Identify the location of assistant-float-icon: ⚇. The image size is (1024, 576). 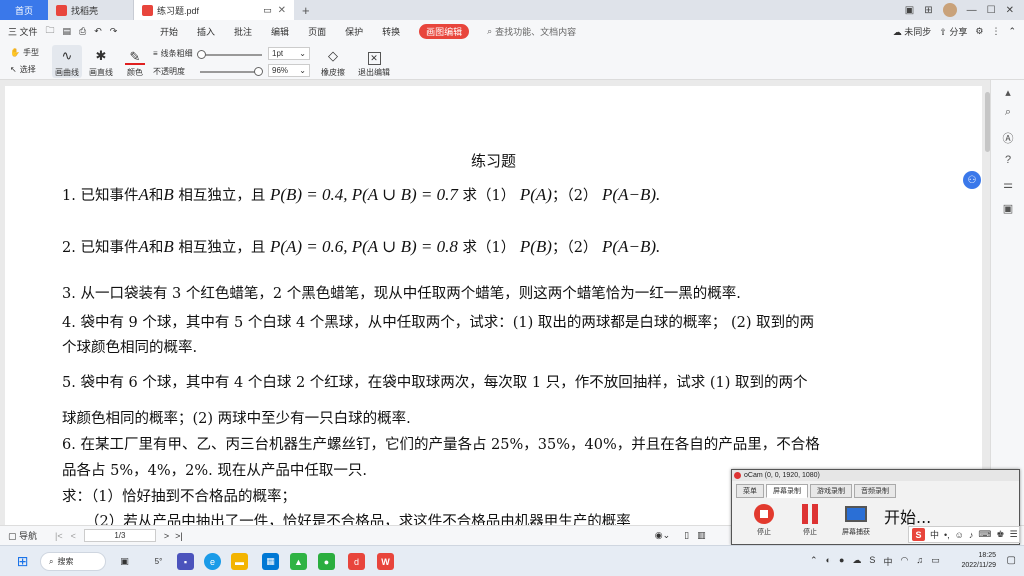
(972, 180).